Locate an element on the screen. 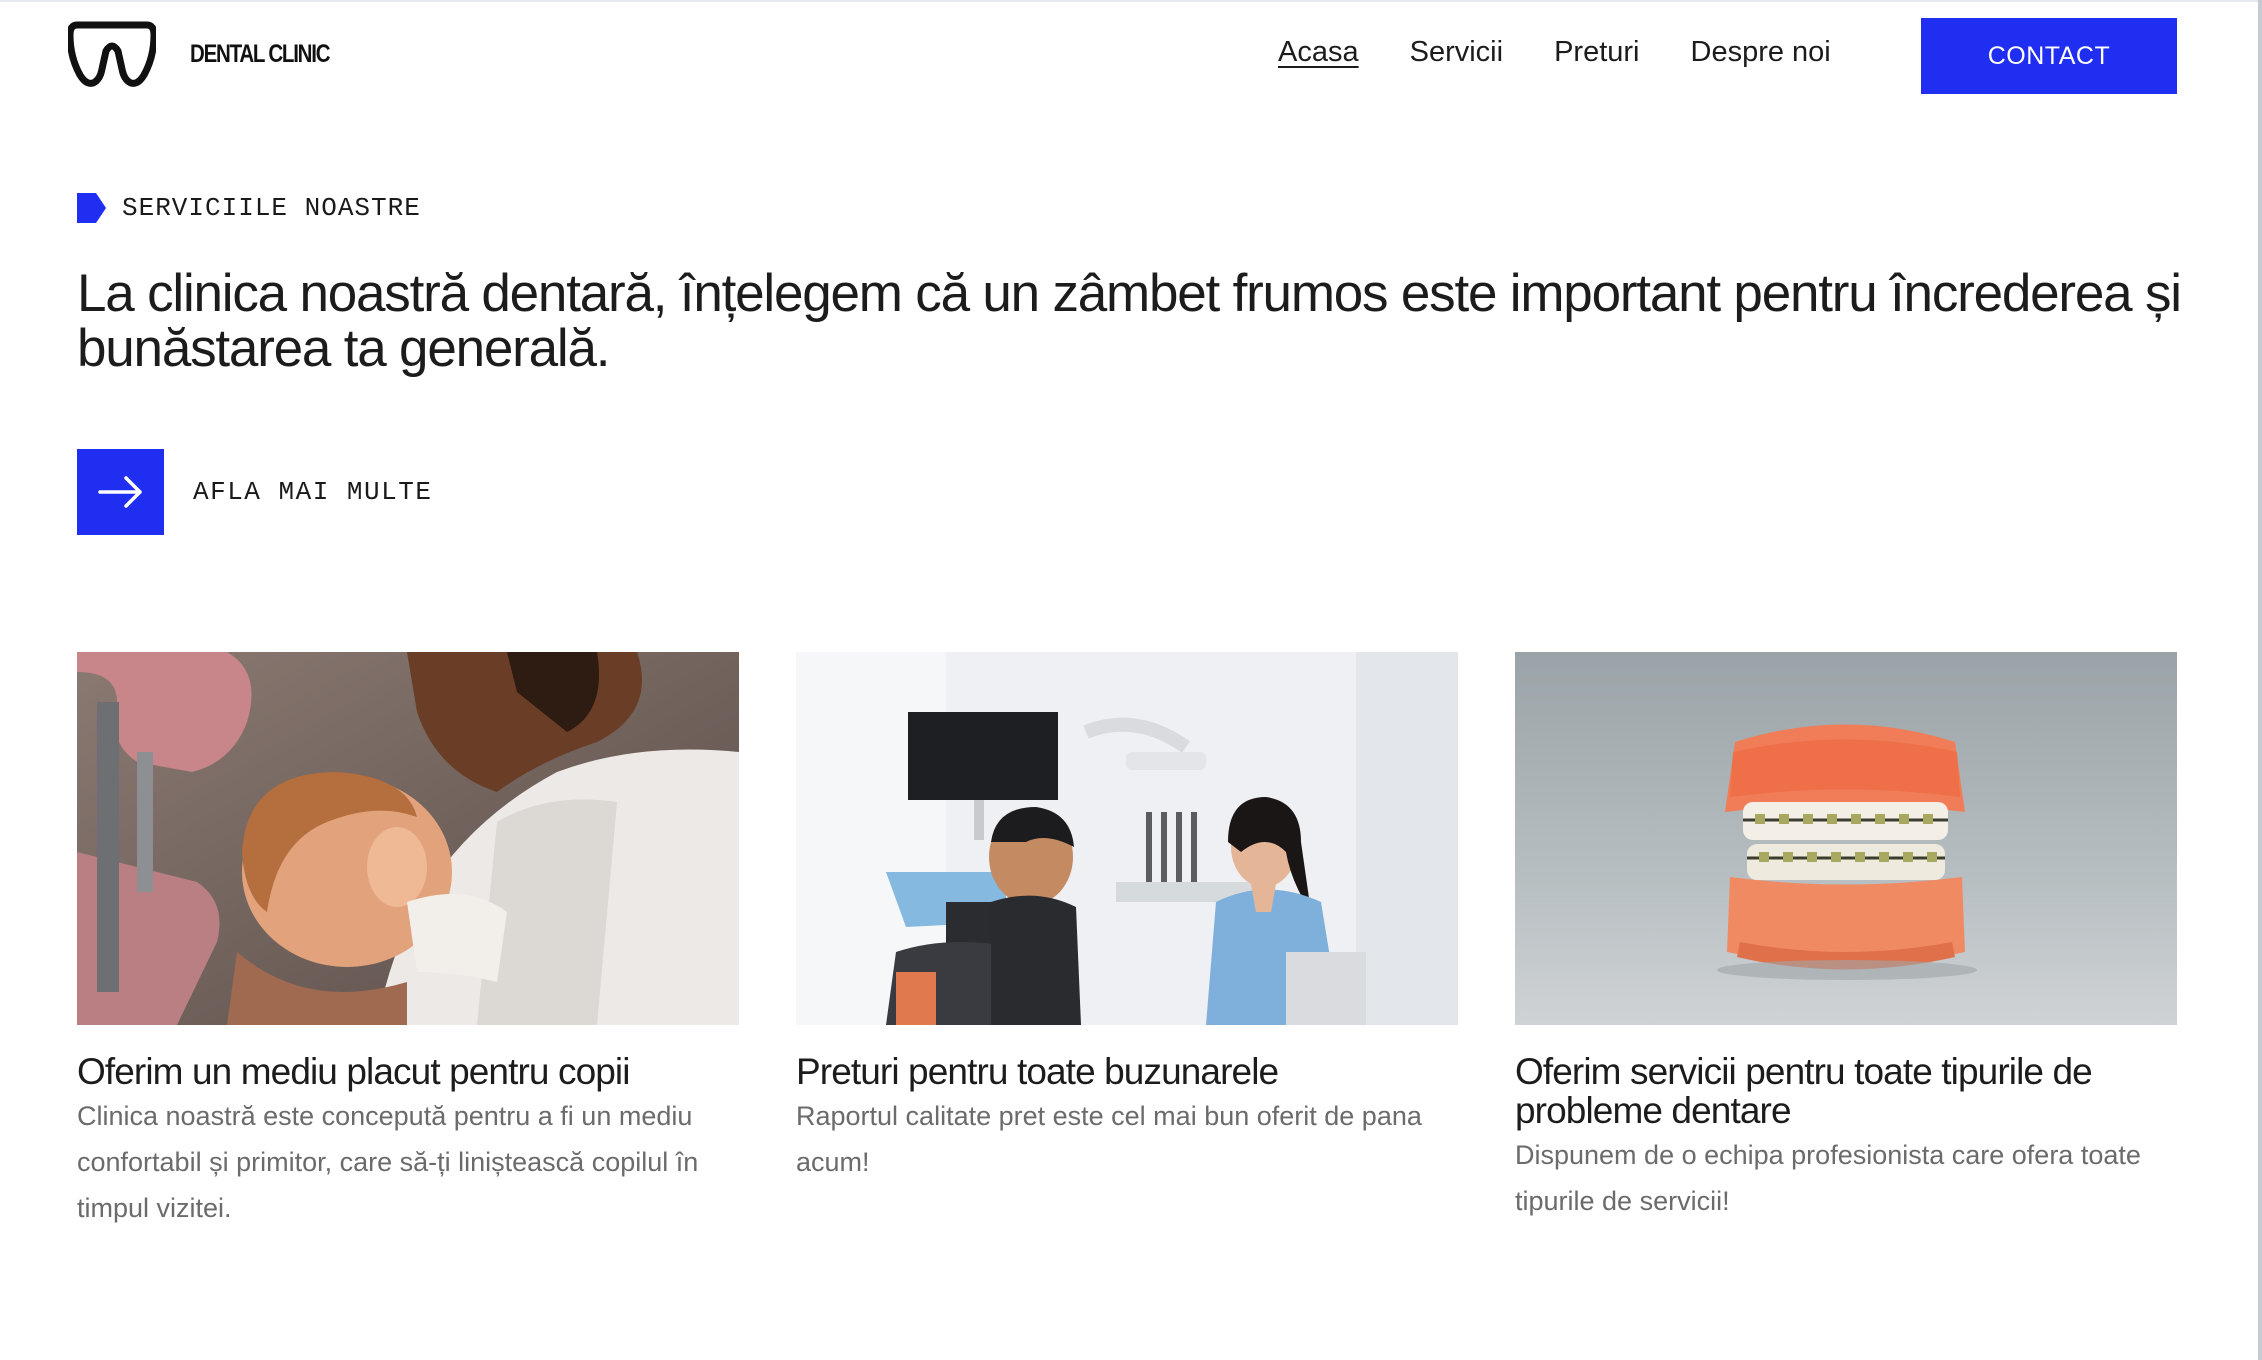  section-label: SERVICIILE NOASTRE is located at coordinates (249, 208).